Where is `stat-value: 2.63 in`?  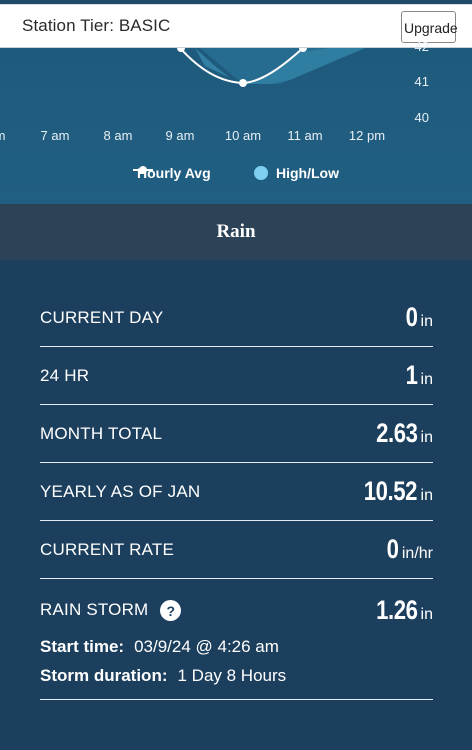
stat-value: 2.63 in is located at coordinates (400, 433).